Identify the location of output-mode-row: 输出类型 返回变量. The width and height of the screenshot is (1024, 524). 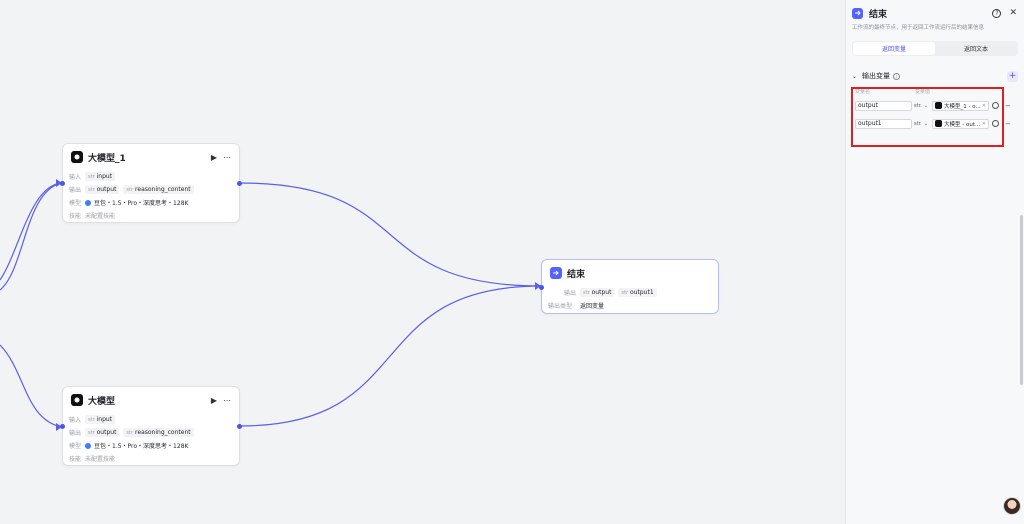
(576, 306).